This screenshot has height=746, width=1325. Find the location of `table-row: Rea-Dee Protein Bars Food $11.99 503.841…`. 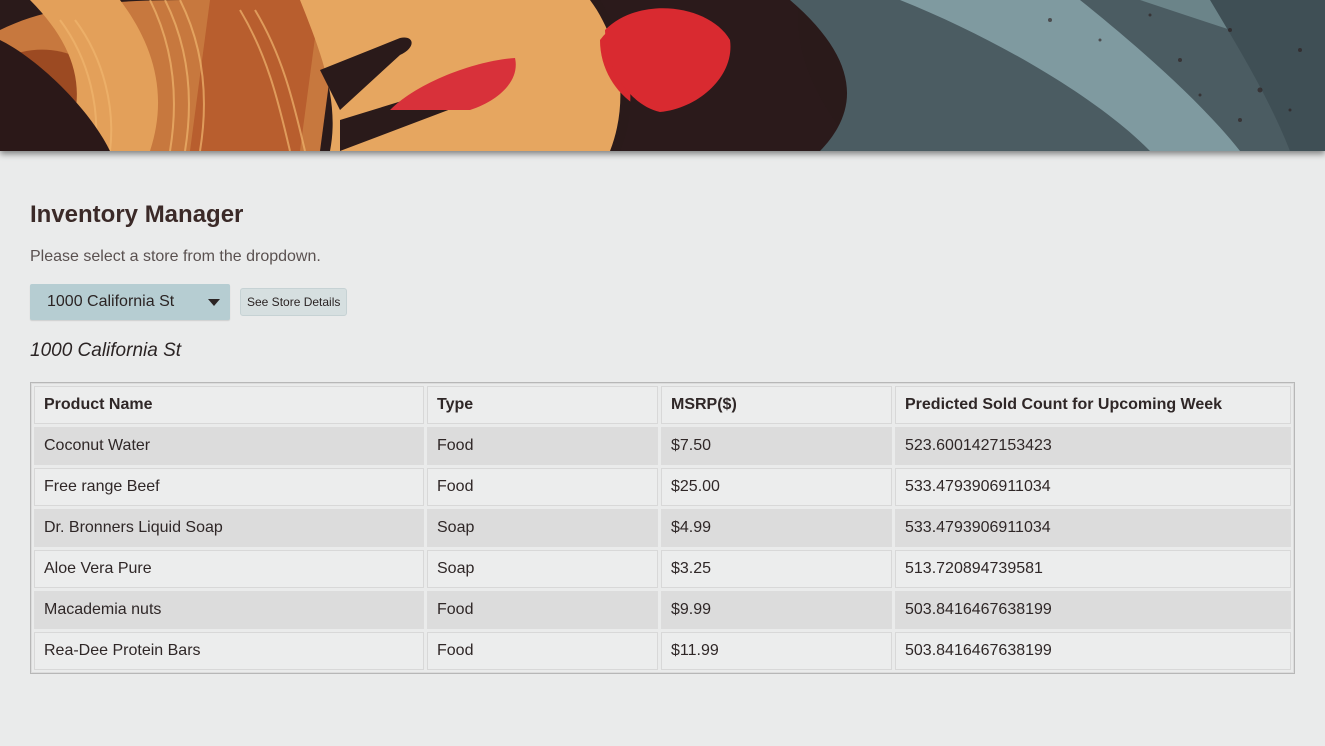

table-row: Rea-Dee Protein Bars Food $11.99 503.841… is located at coordinates (662, 651).